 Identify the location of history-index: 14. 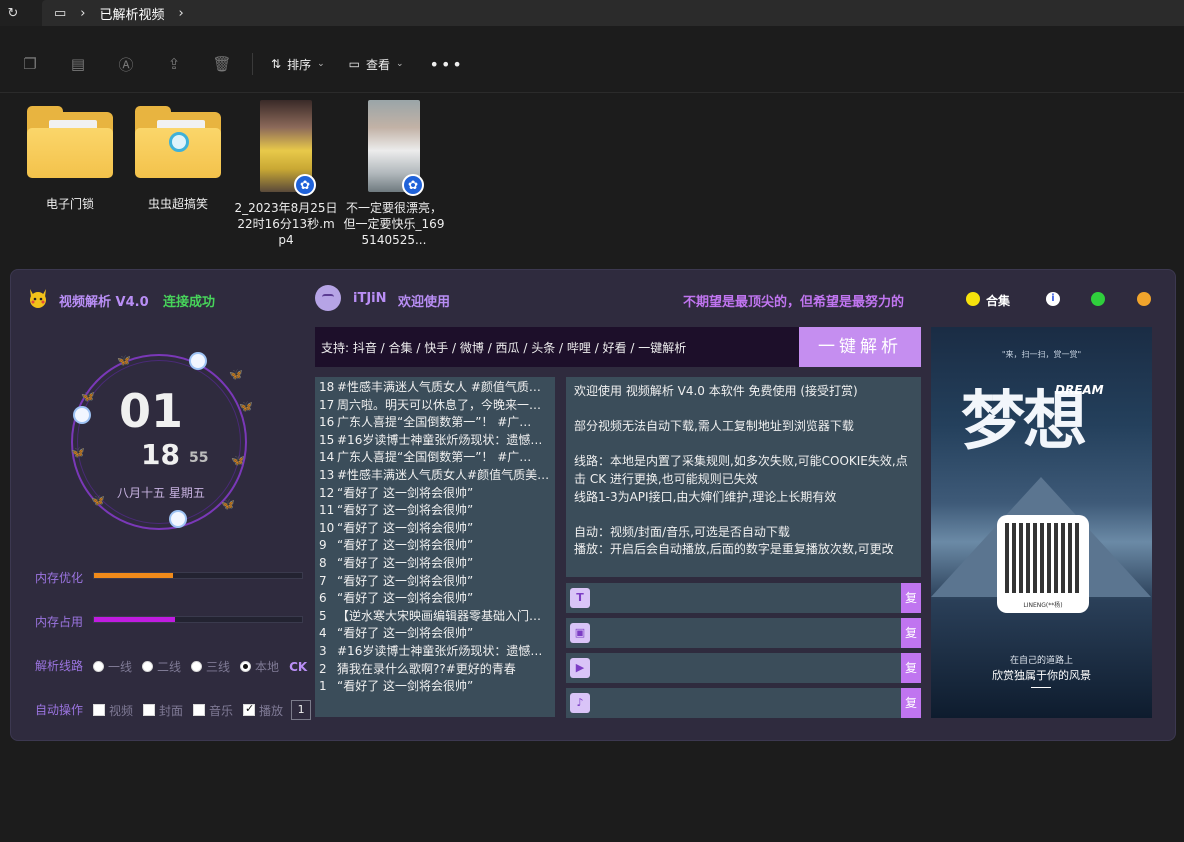
(327, 457).